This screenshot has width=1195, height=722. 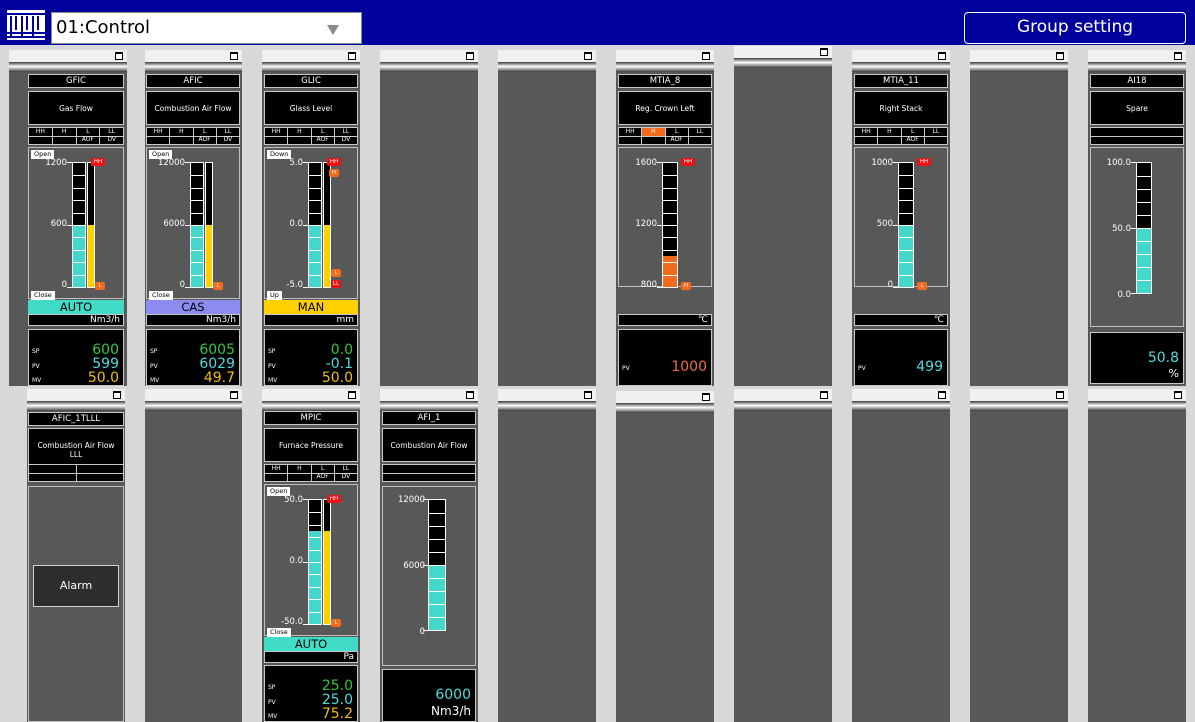 I want to click on alarm-status-grid: HH H L LL AOF DV, so click(x=76, y=136).